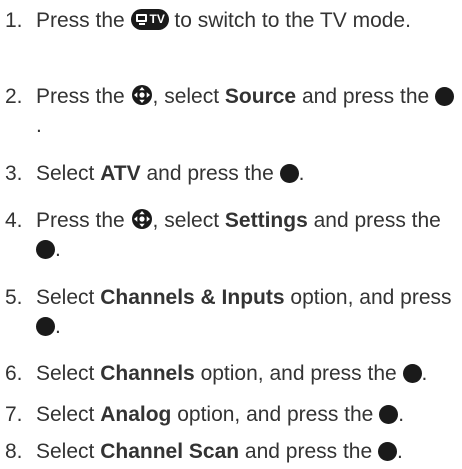 The image size is (462, 469). I want to click on menu-option-analog: Analog, so click(136, 414).